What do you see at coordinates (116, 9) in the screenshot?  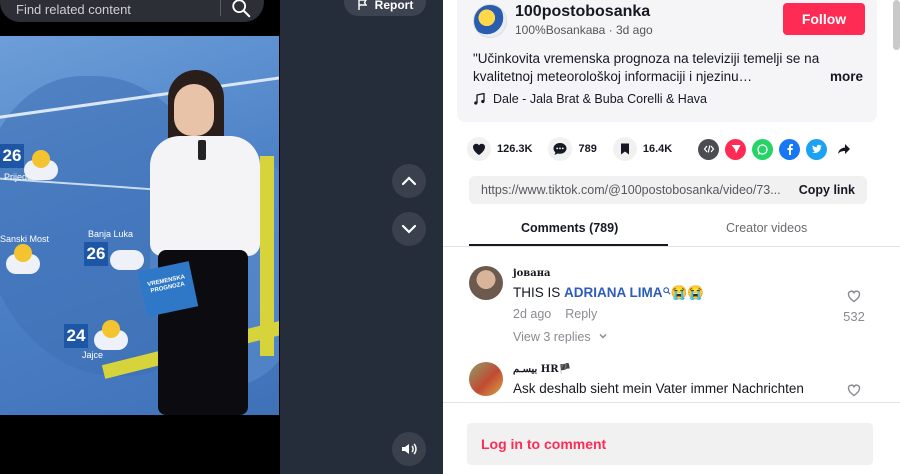 I see `search-input` at bounding box center [116, 9].